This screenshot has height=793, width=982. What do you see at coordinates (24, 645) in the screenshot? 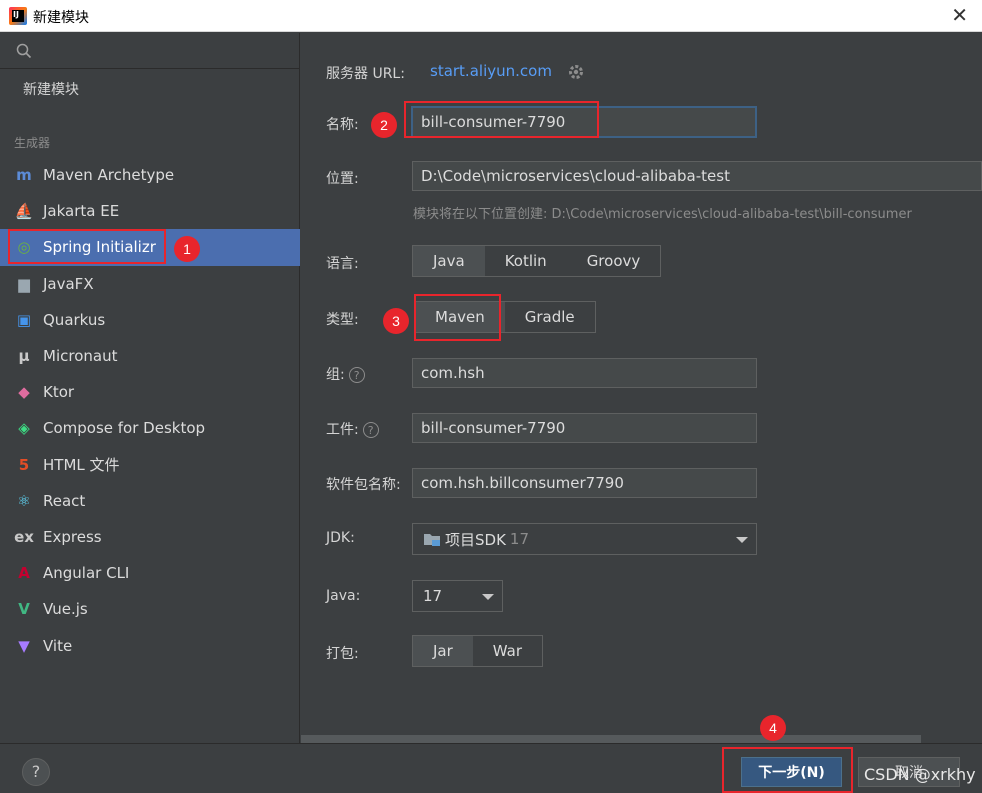
I see `vite-icon: ▼` at bounding box center [24, 645].